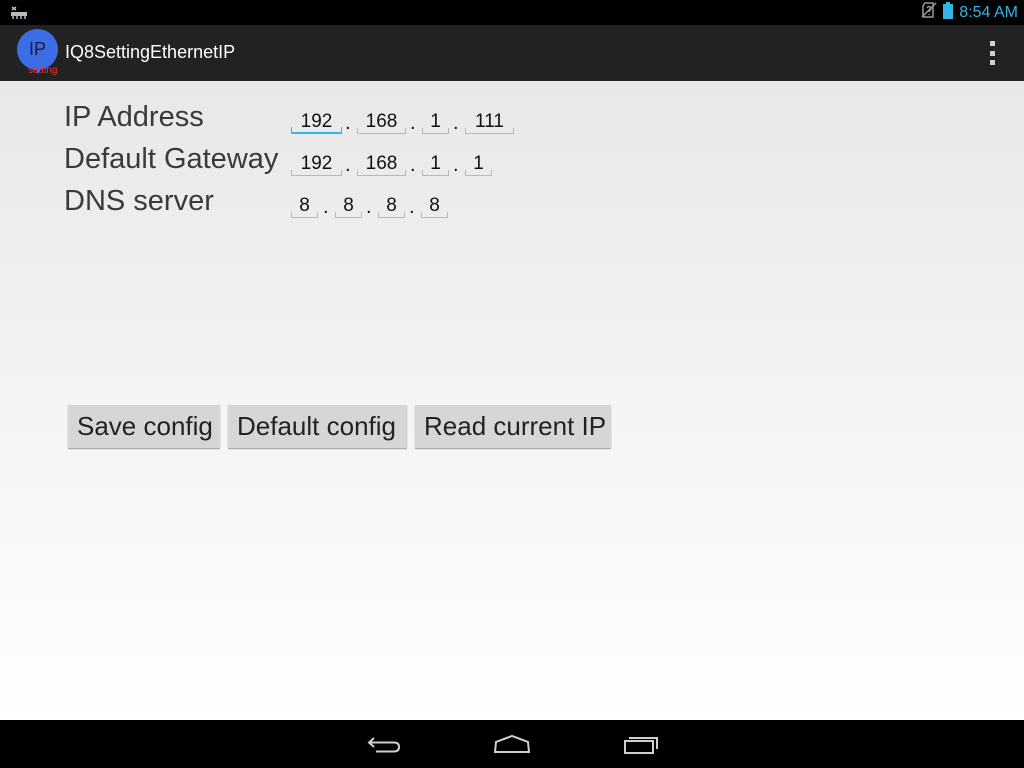  What do you see at coordinates (144, 426) in the screenshot?
I see `save-config-button: Save config` at bounding box center [144, 426].